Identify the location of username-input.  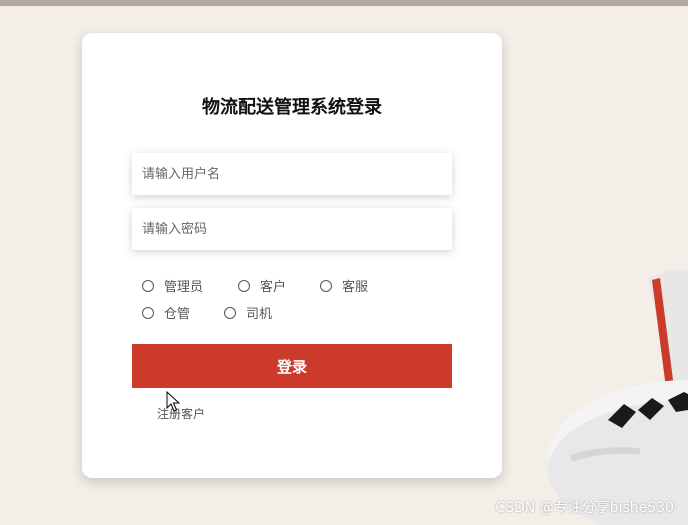
(292, 174).